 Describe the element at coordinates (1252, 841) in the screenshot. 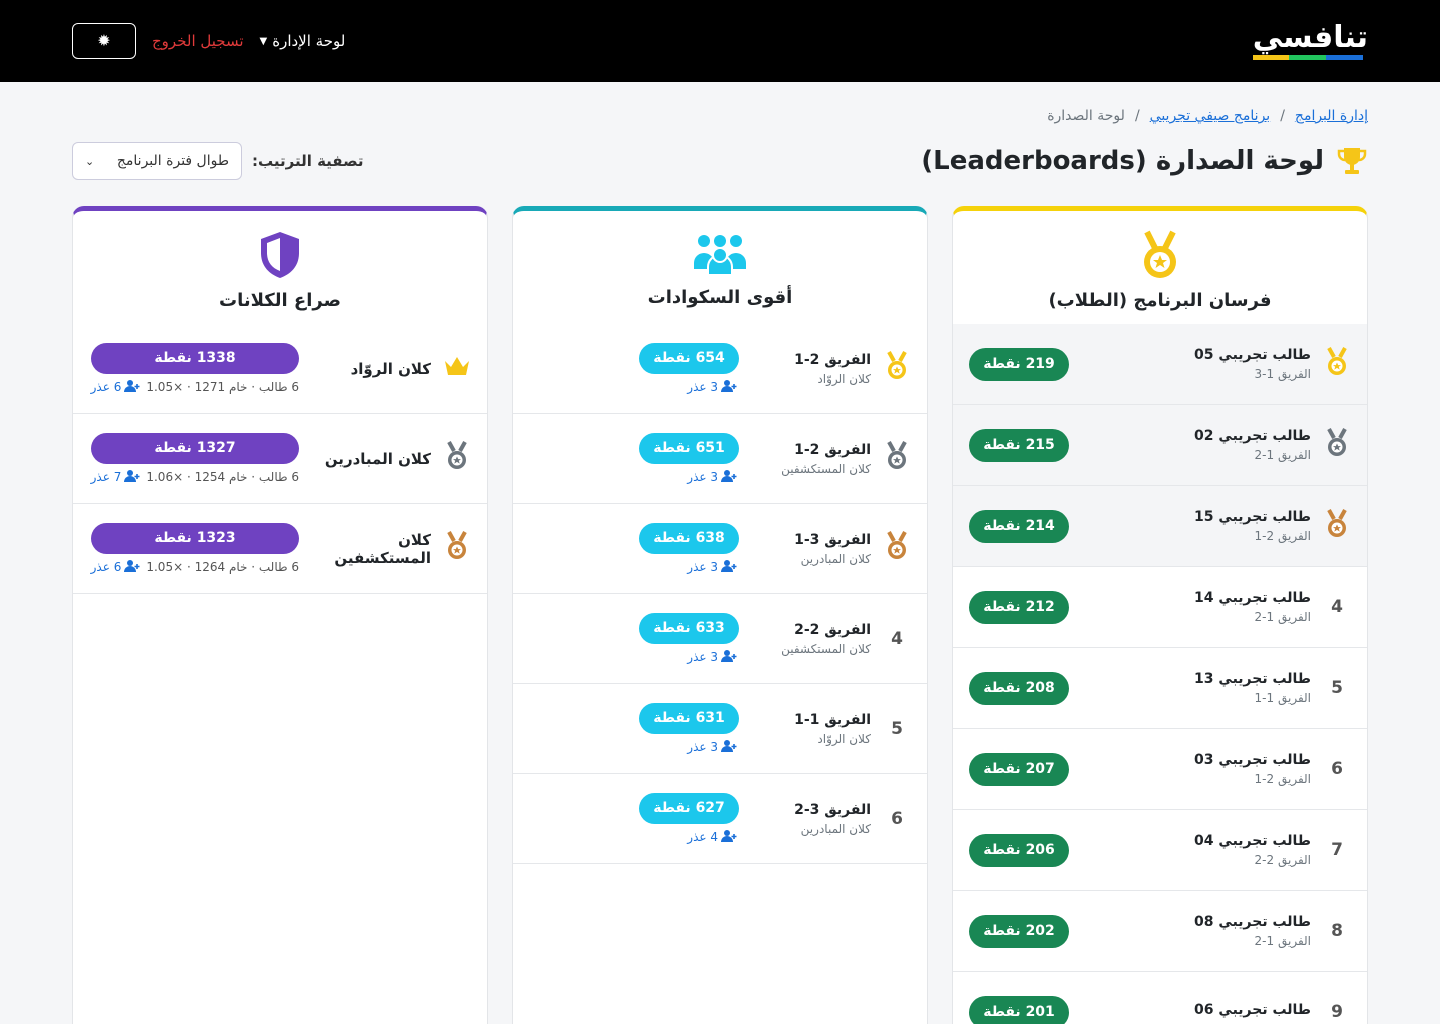

I see `student-name: طالب تجريبي 04` at that location.